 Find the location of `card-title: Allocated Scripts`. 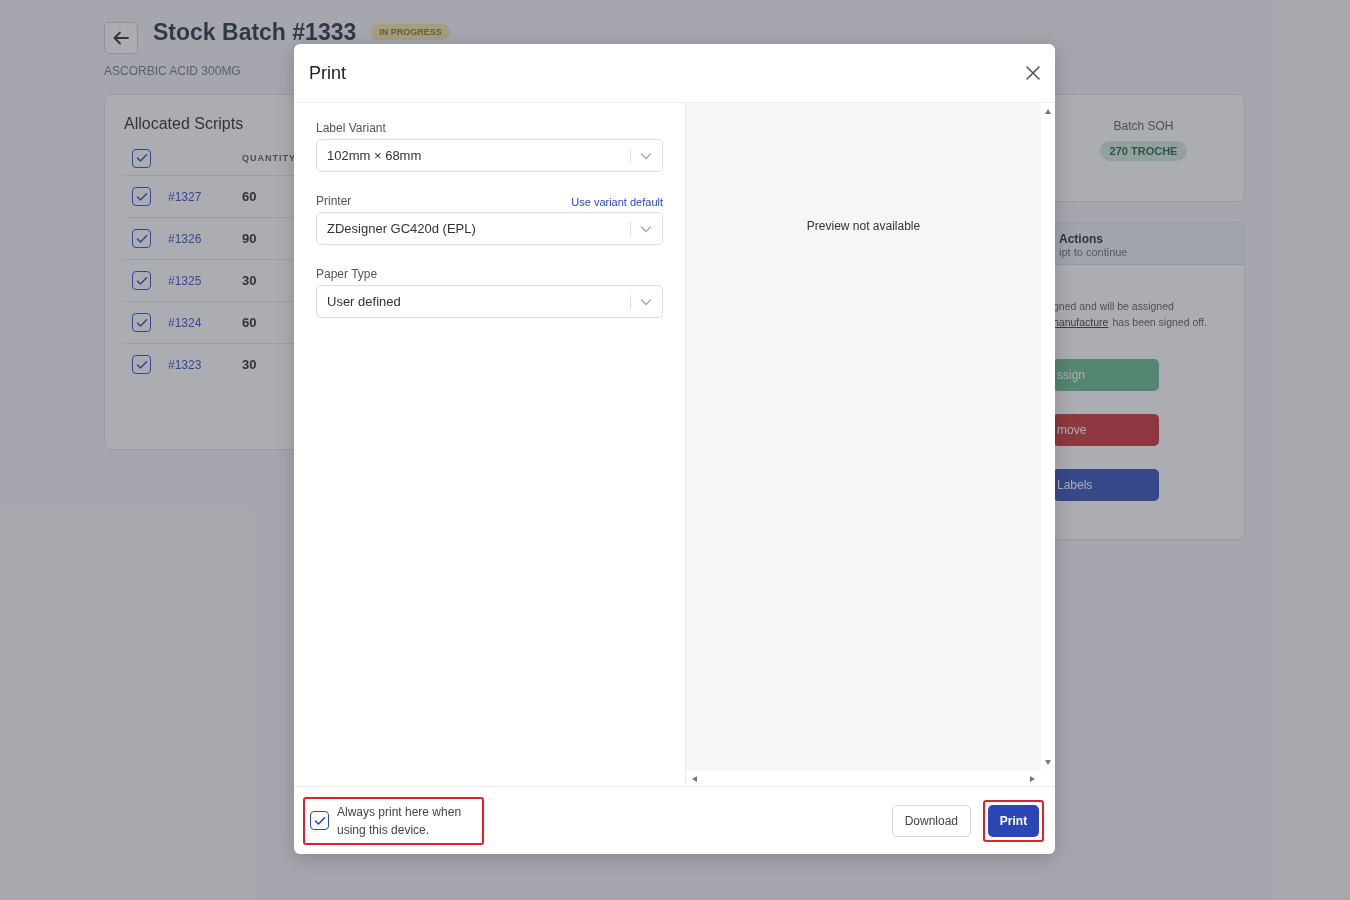

card-title: Allocated Scripts is located at coordinates (184, 124).